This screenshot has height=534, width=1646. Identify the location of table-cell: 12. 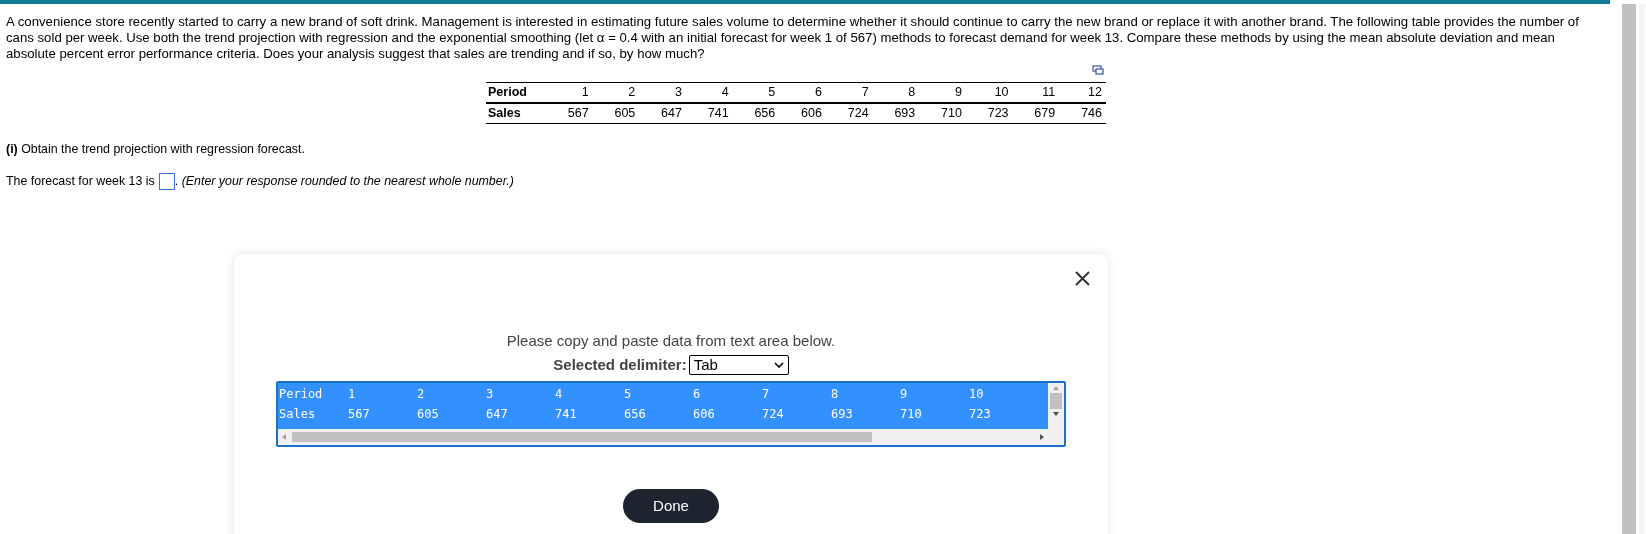
(1082, 92).